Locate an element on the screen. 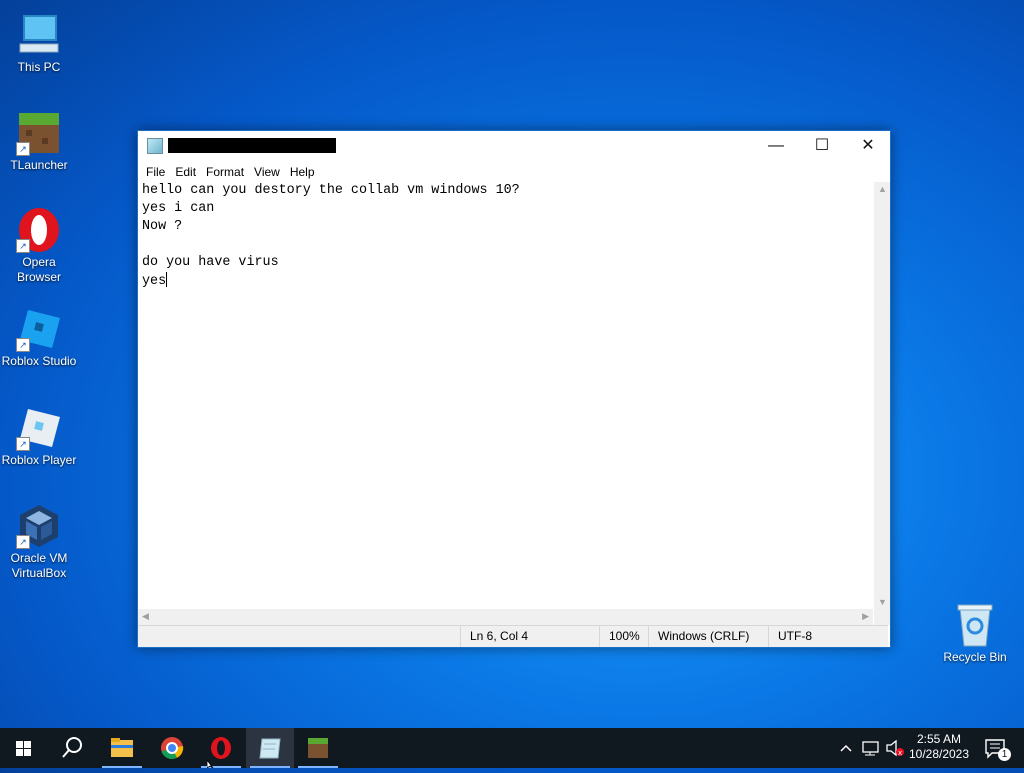  desktop-icon-opera: ↗ Opera Browser is located at coordinates (39, 246).